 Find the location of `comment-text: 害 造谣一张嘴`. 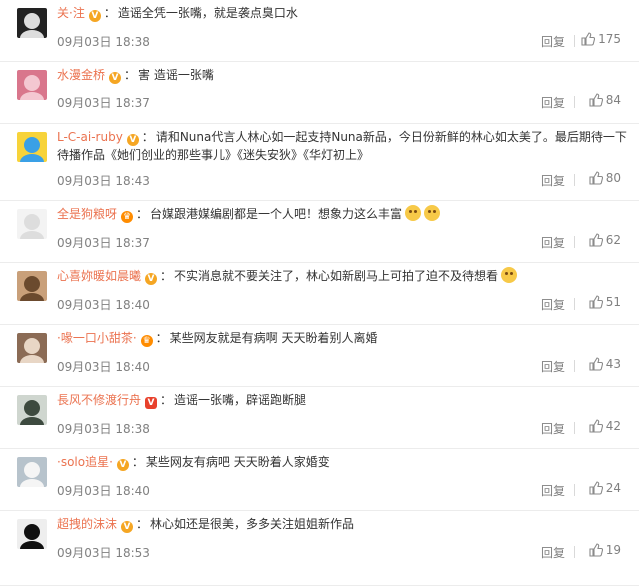

comment-text: 害 造谣一张嘴 is located at coordinates (176, 75).